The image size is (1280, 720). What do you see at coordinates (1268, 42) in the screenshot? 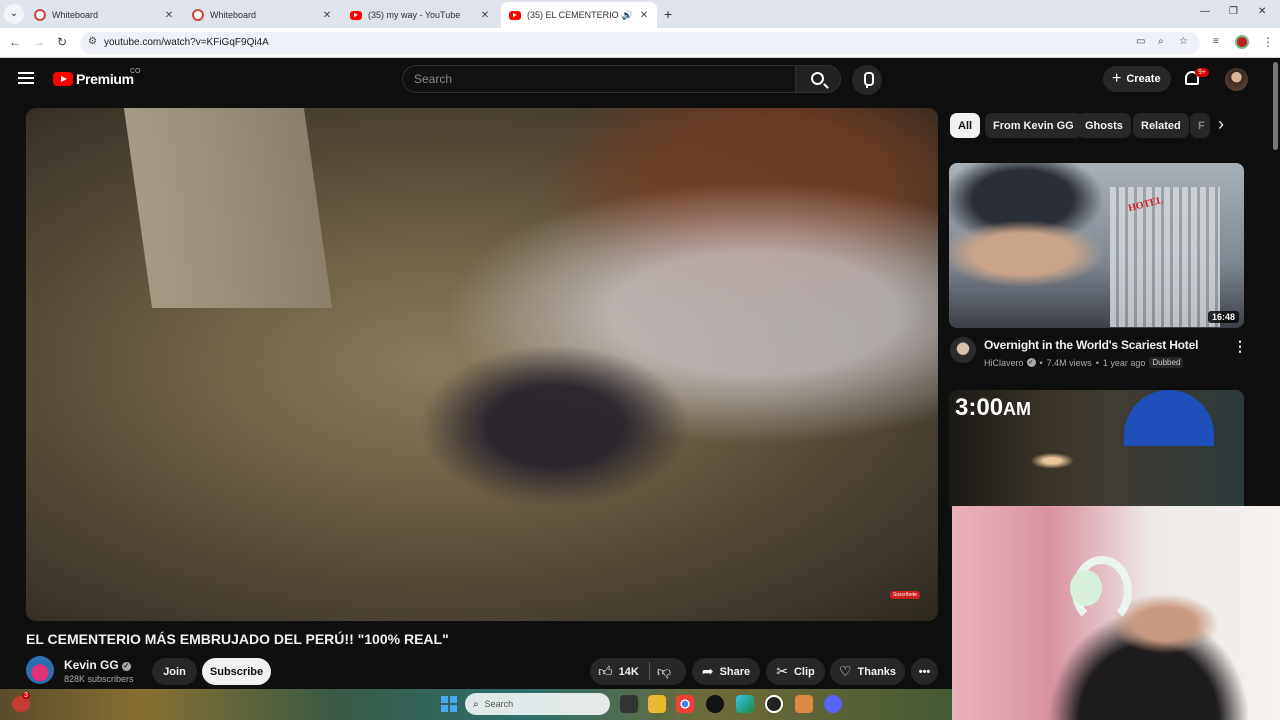
I see `browser-menu-icon: ⋮` at bounding box center [1268, 42].